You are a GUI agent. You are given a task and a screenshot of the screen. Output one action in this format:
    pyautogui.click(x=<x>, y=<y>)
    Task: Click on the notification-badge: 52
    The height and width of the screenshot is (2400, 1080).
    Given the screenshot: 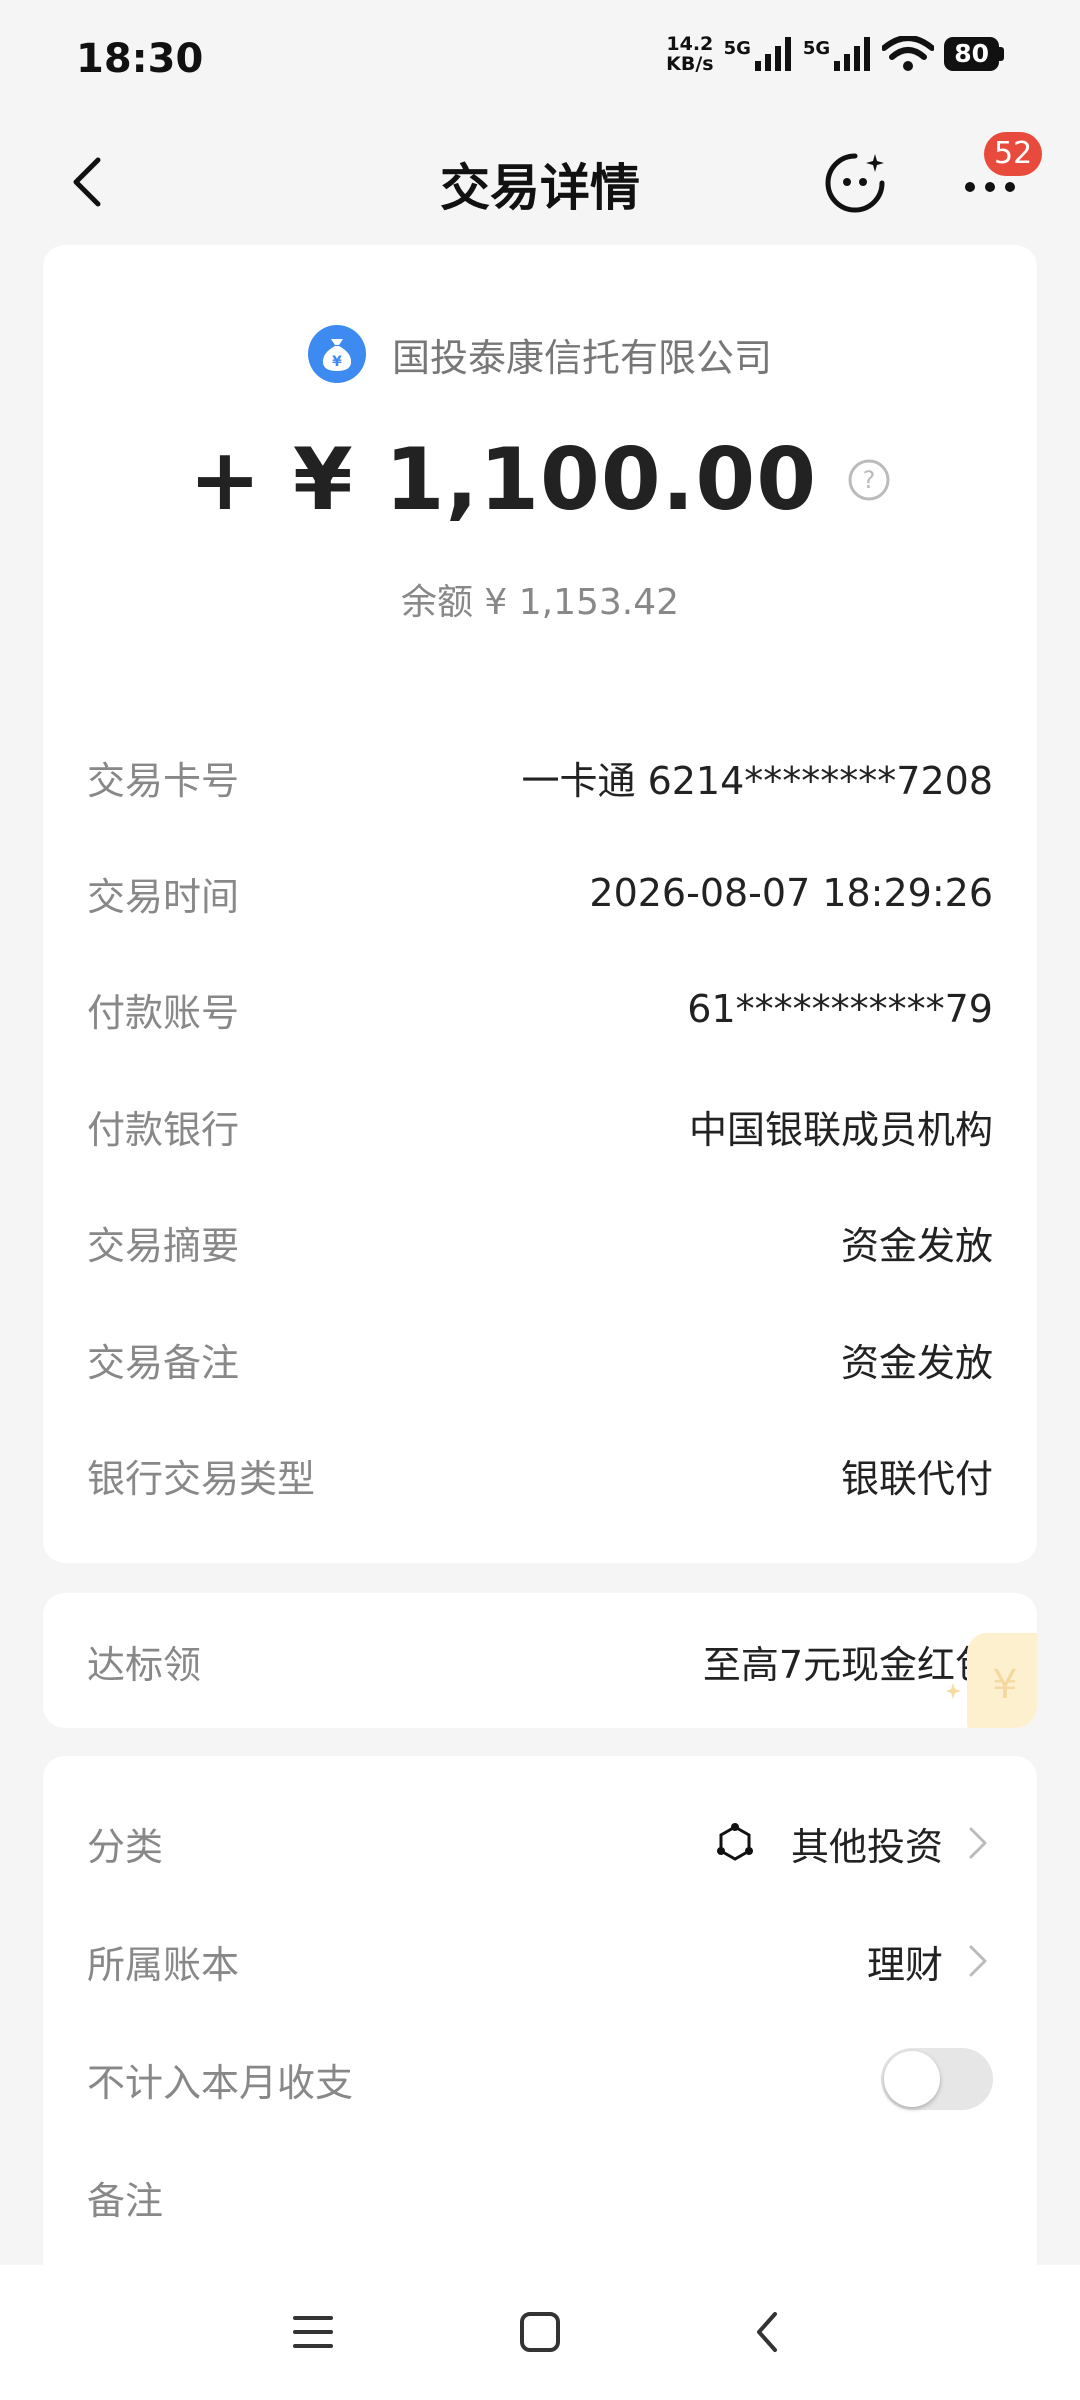 What is the action you would take?
    pyautogui.click(x=1013, y=154)
    